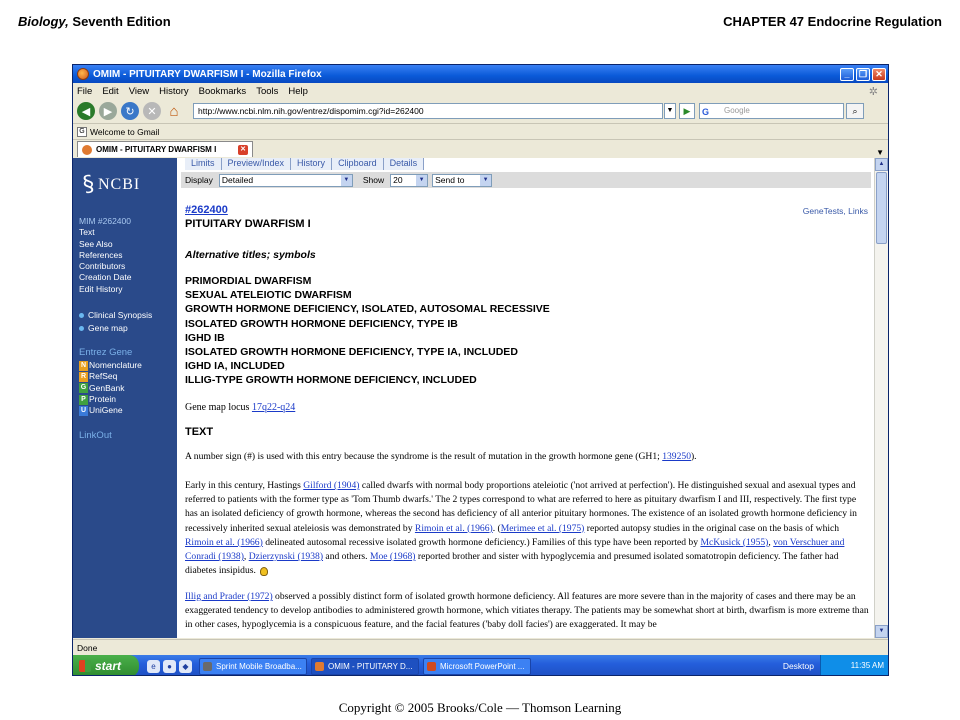  Describe the element at coordinates (115, 328) in the screenshot. I see `sidebar-link-gene-map: Gene map` at that location.